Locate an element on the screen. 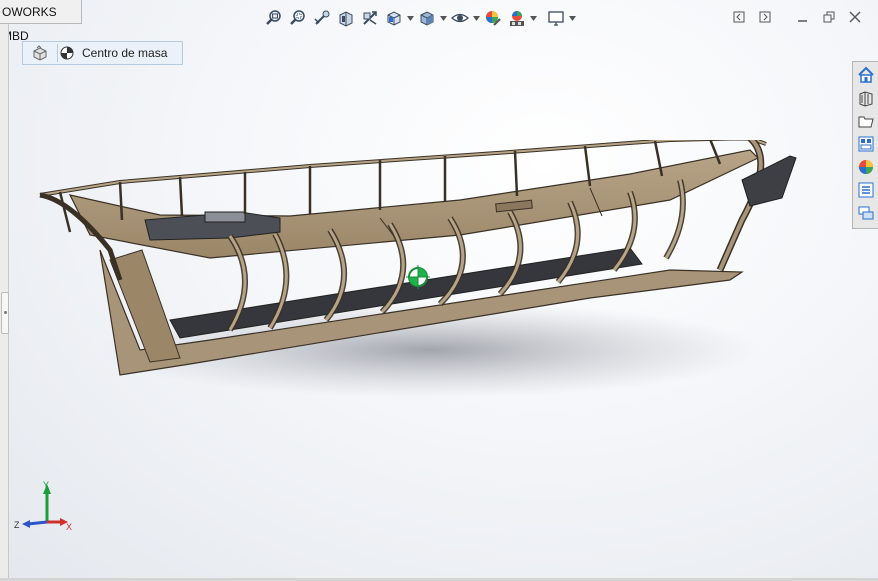  selection-breadcrumb: Centro de masa is located at coordinates (102, 53).